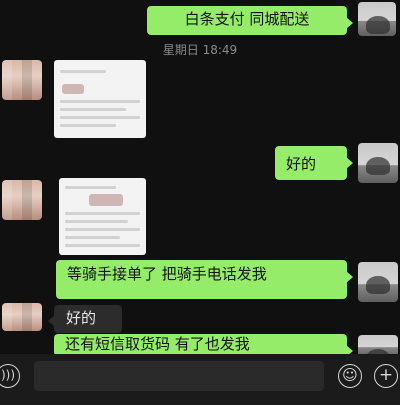  What do you see at coordinates (10, 376) in the screenshot?
I see `voice-icon: )))` at bounding box center [10, 376].